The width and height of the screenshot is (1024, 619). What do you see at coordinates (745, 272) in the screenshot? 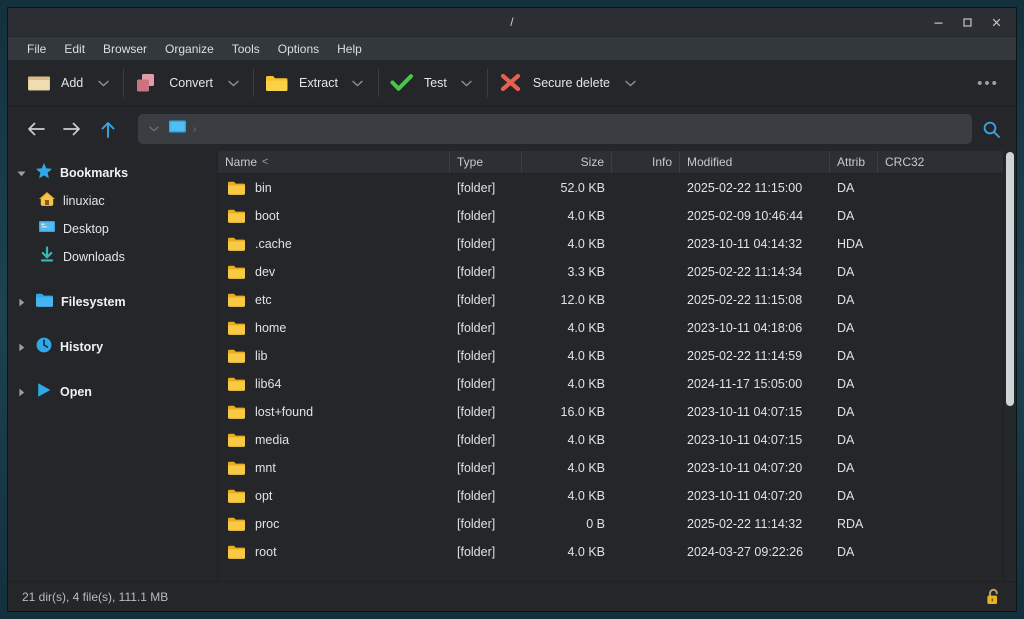
I see `file-modified-cell: 2025-02-22 11:14:34` at bounding box center [745, 272].